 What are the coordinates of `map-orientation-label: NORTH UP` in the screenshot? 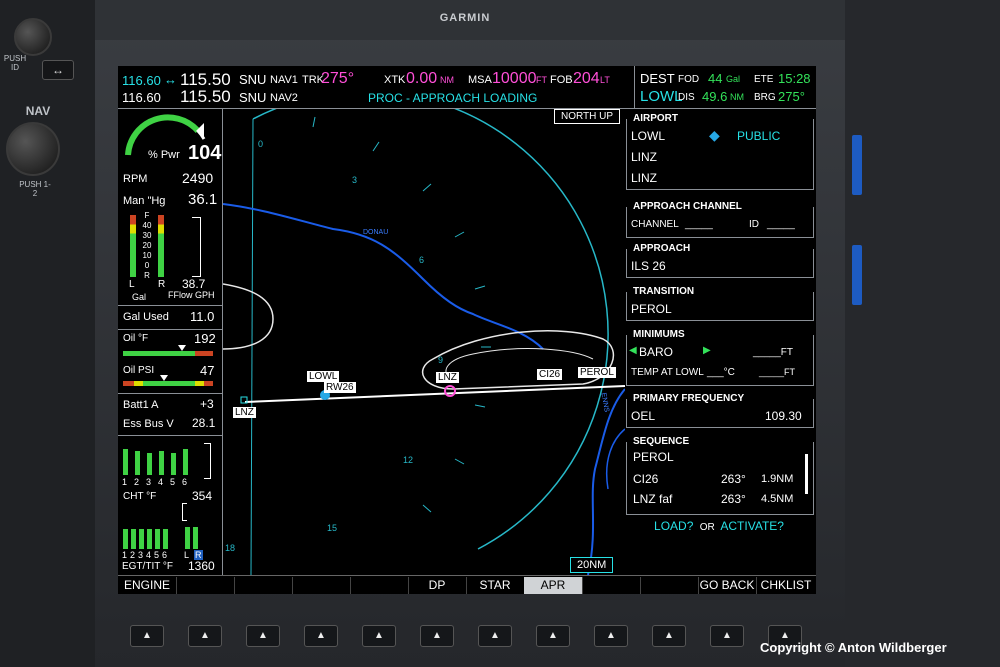 It's located at (587, 116).